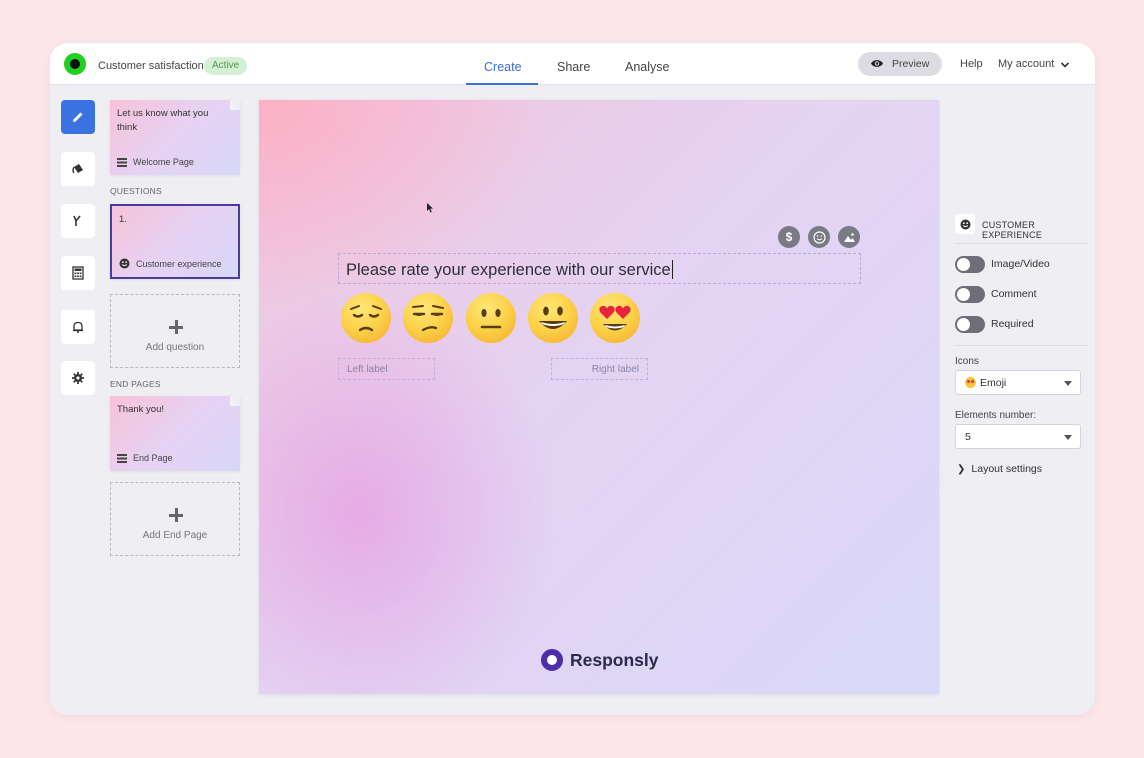  What do you see at coordinates (789, 237) in the screenshot?
I see `dollar-icon: $` at bounding box center [789, 237].